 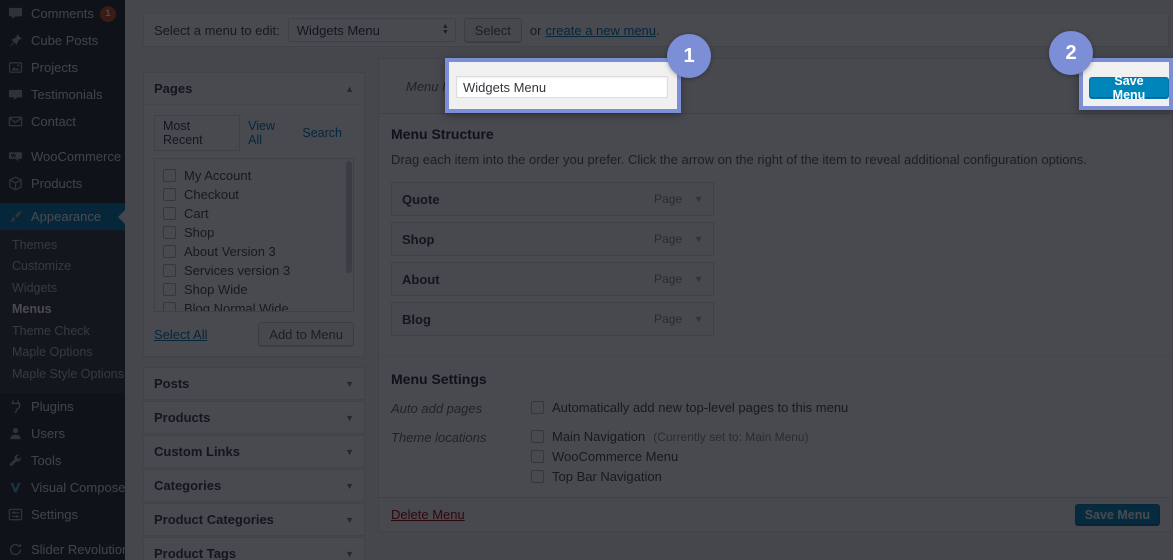 I want to click on menu-name-highlight, so click(x=563, y=85).